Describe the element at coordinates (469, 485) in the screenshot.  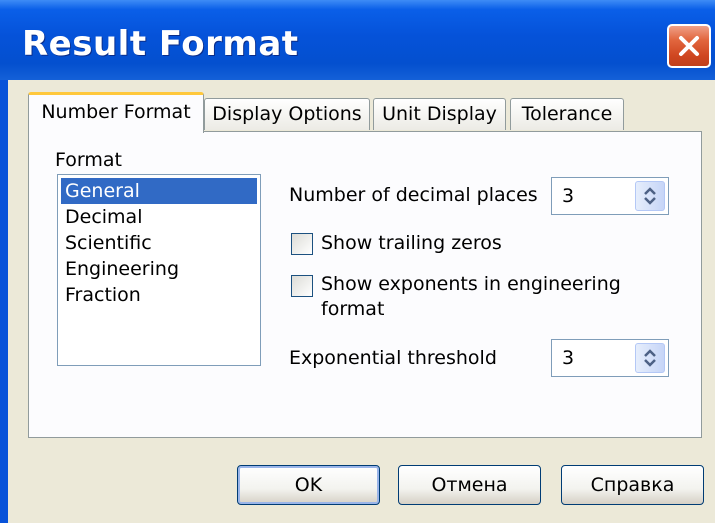
I see `cancel-button: Отмена` at that location.